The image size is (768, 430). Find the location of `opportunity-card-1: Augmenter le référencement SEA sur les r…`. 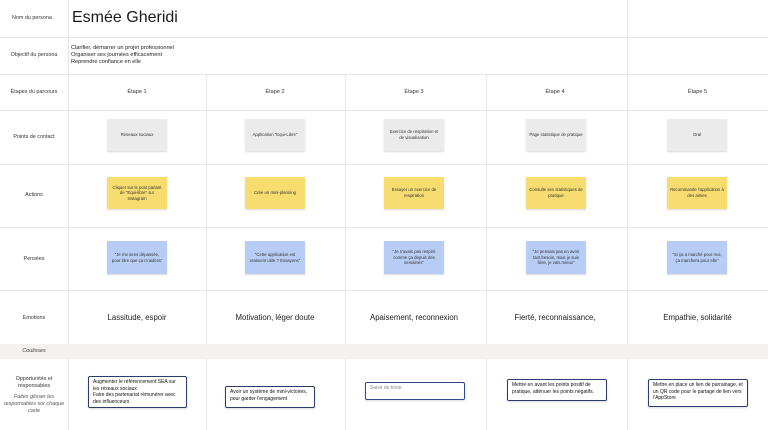

opportunity-card-1: Augmenter le référencement SEA sur les r… is located at coordinates (137, 392).